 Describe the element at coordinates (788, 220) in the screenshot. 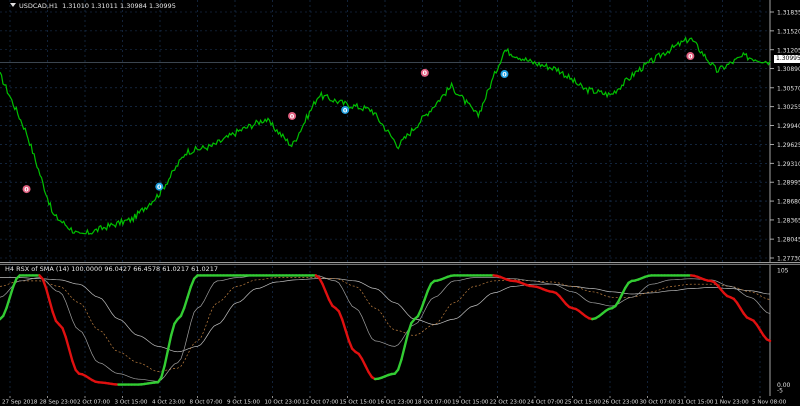

I see `price-tick-label: 1.28365` at that location.